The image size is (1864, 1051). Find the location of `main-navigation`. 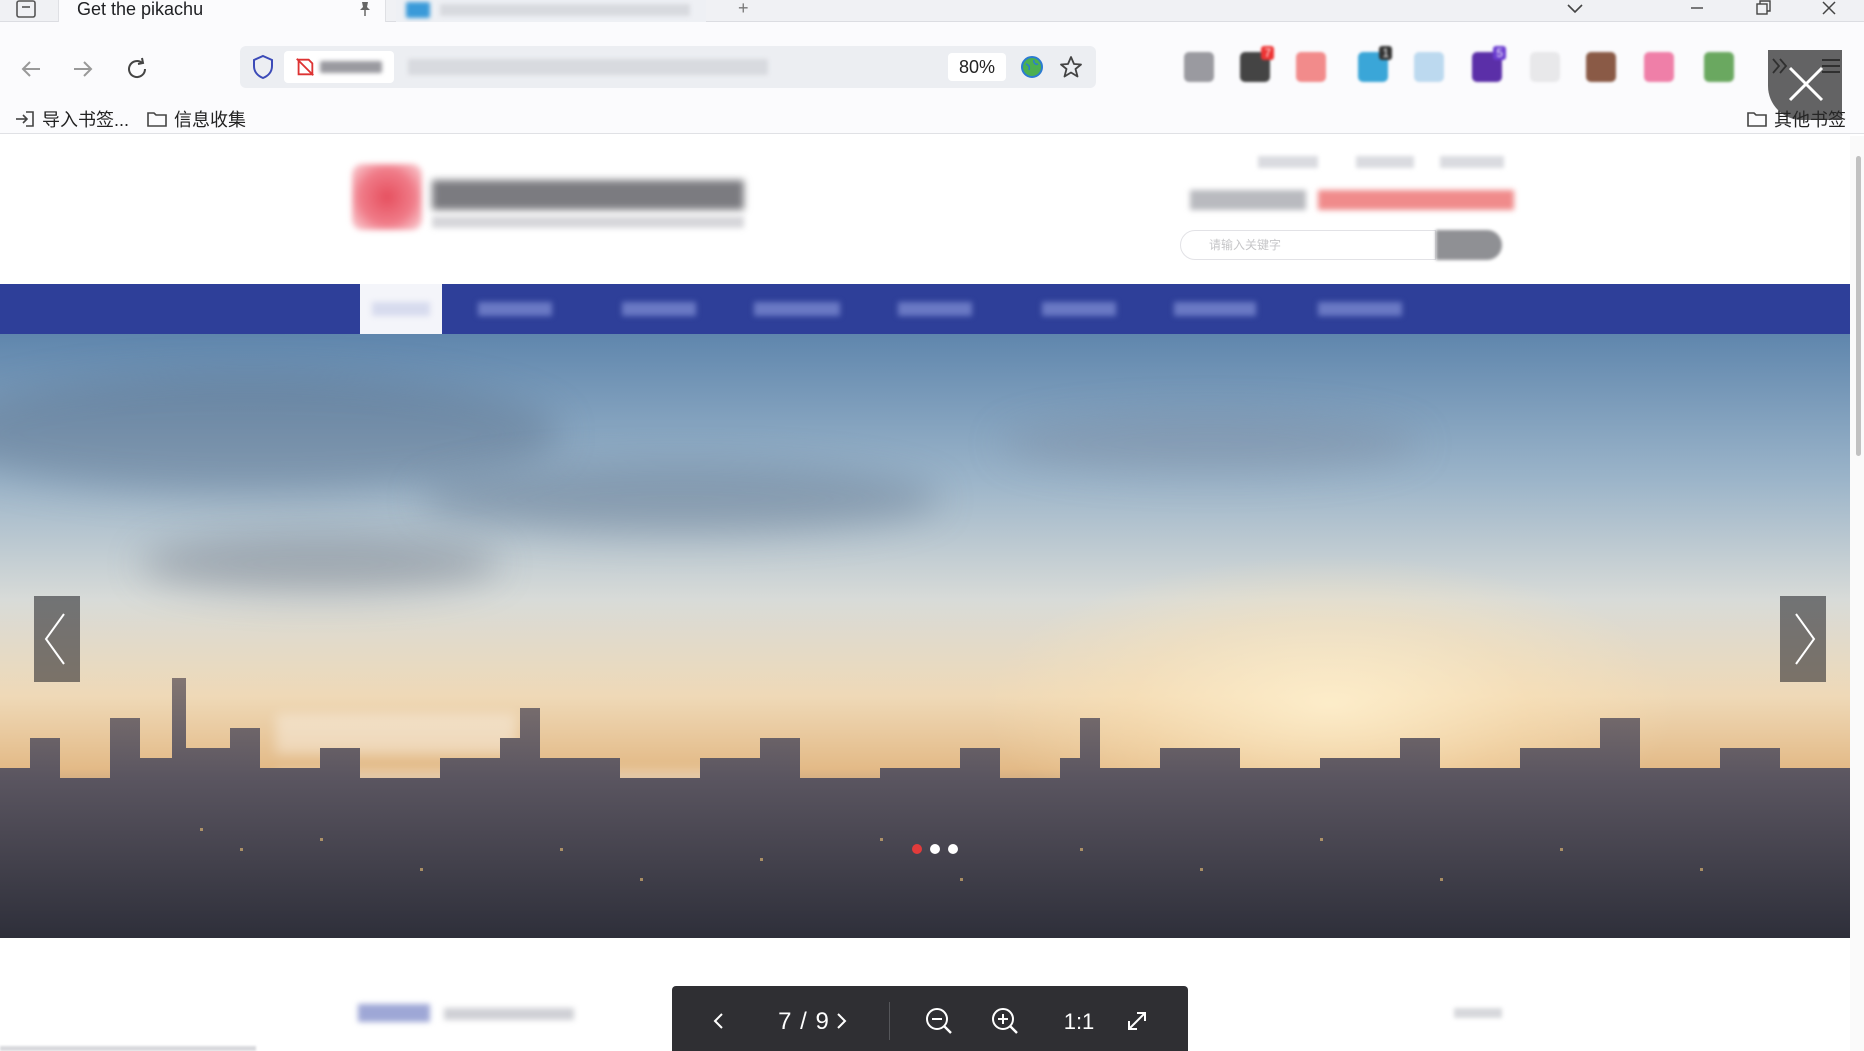

main-navigation is located at coordinates (932, 309).